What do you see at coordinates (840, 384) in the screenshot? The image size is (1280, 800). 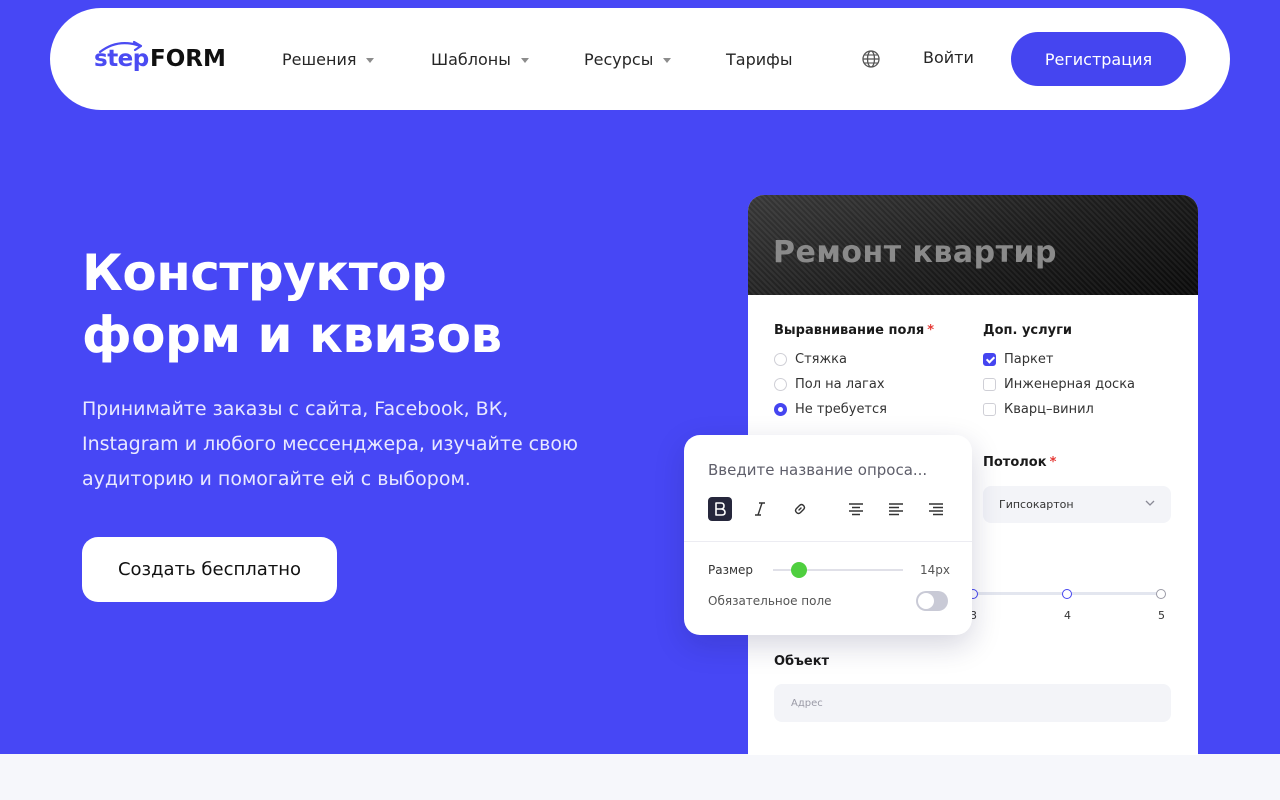 I see `radio-label: Пол на лагах` at bounding box center [840, 384].